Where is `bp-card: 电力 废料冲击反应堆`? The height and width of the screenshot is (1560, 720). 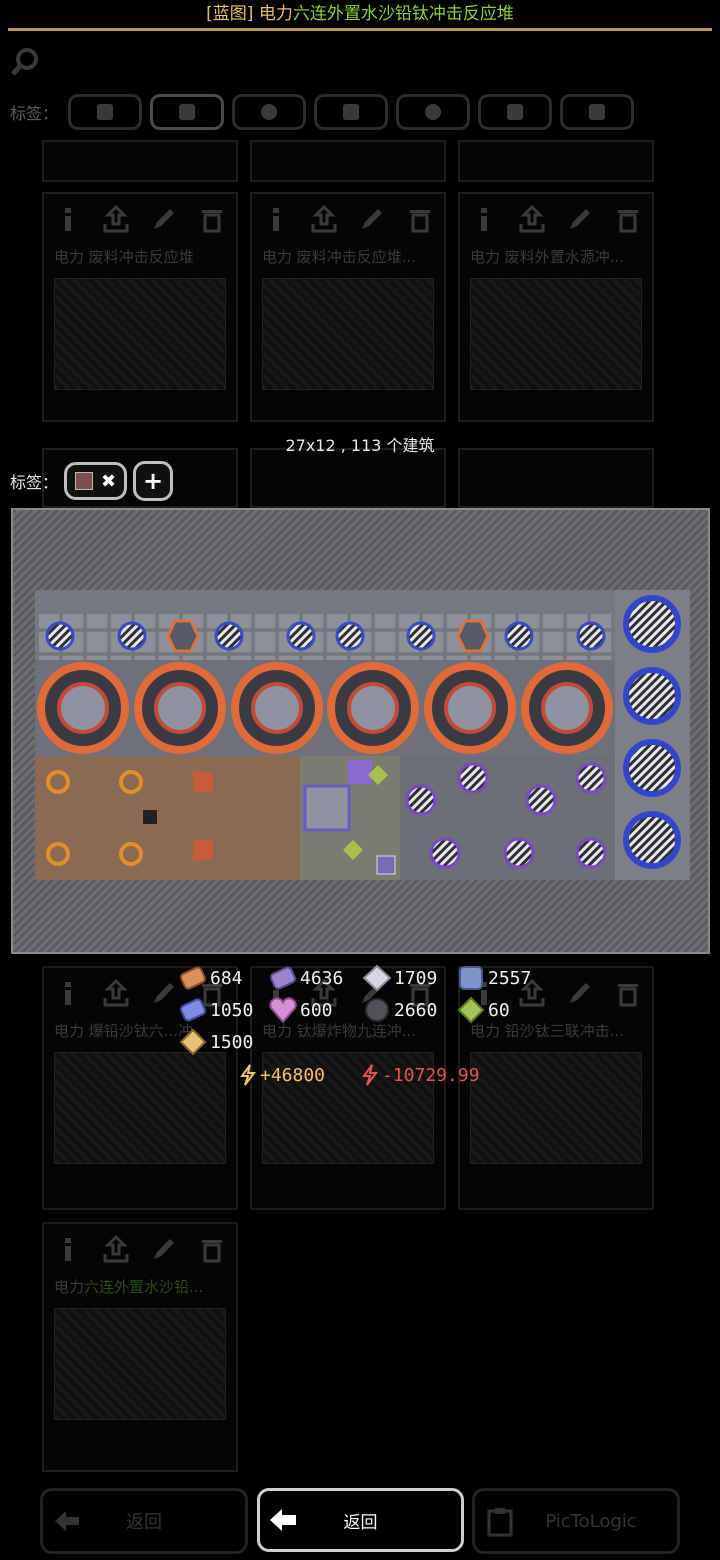 bp-card: 电力 废料冲击反应堆 is located at coordinates (140, 307).